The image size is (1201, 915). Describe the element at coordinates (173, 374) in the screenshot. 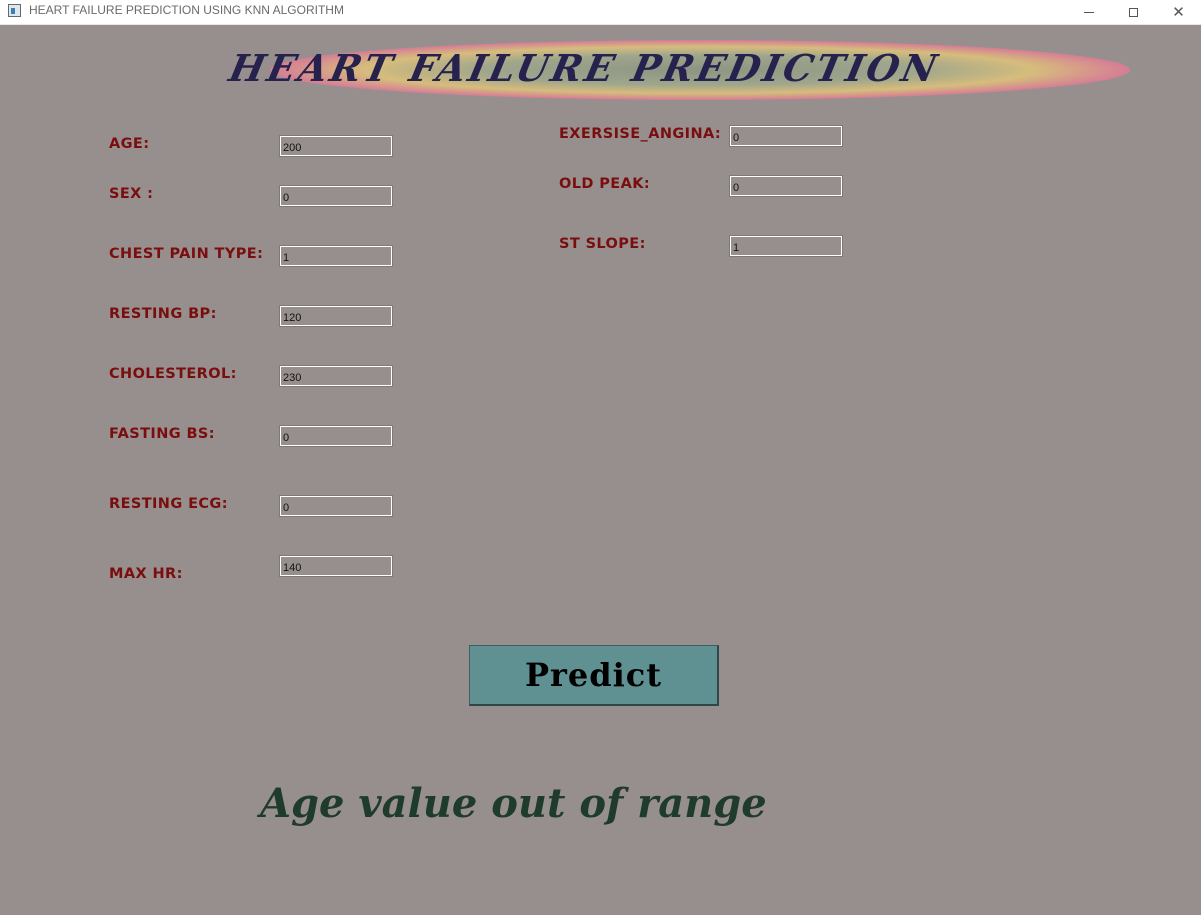

I see `cholesterol-label: CHOLESTEROL:` at that location.